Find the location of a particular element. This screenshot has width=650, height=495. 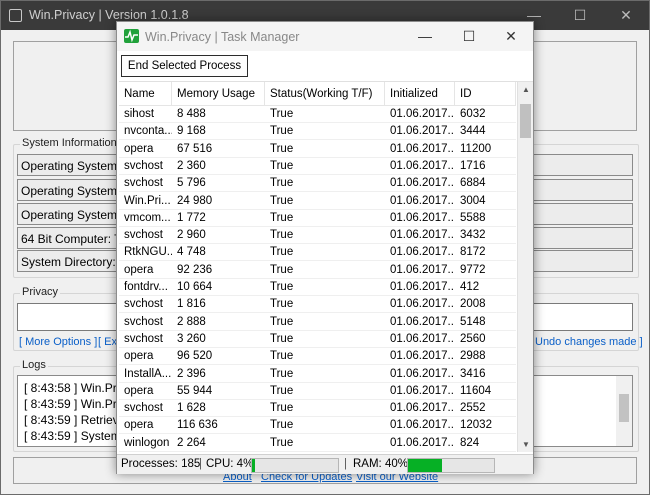

cell-memory: 4 748 is located at coordinates (191, 252).